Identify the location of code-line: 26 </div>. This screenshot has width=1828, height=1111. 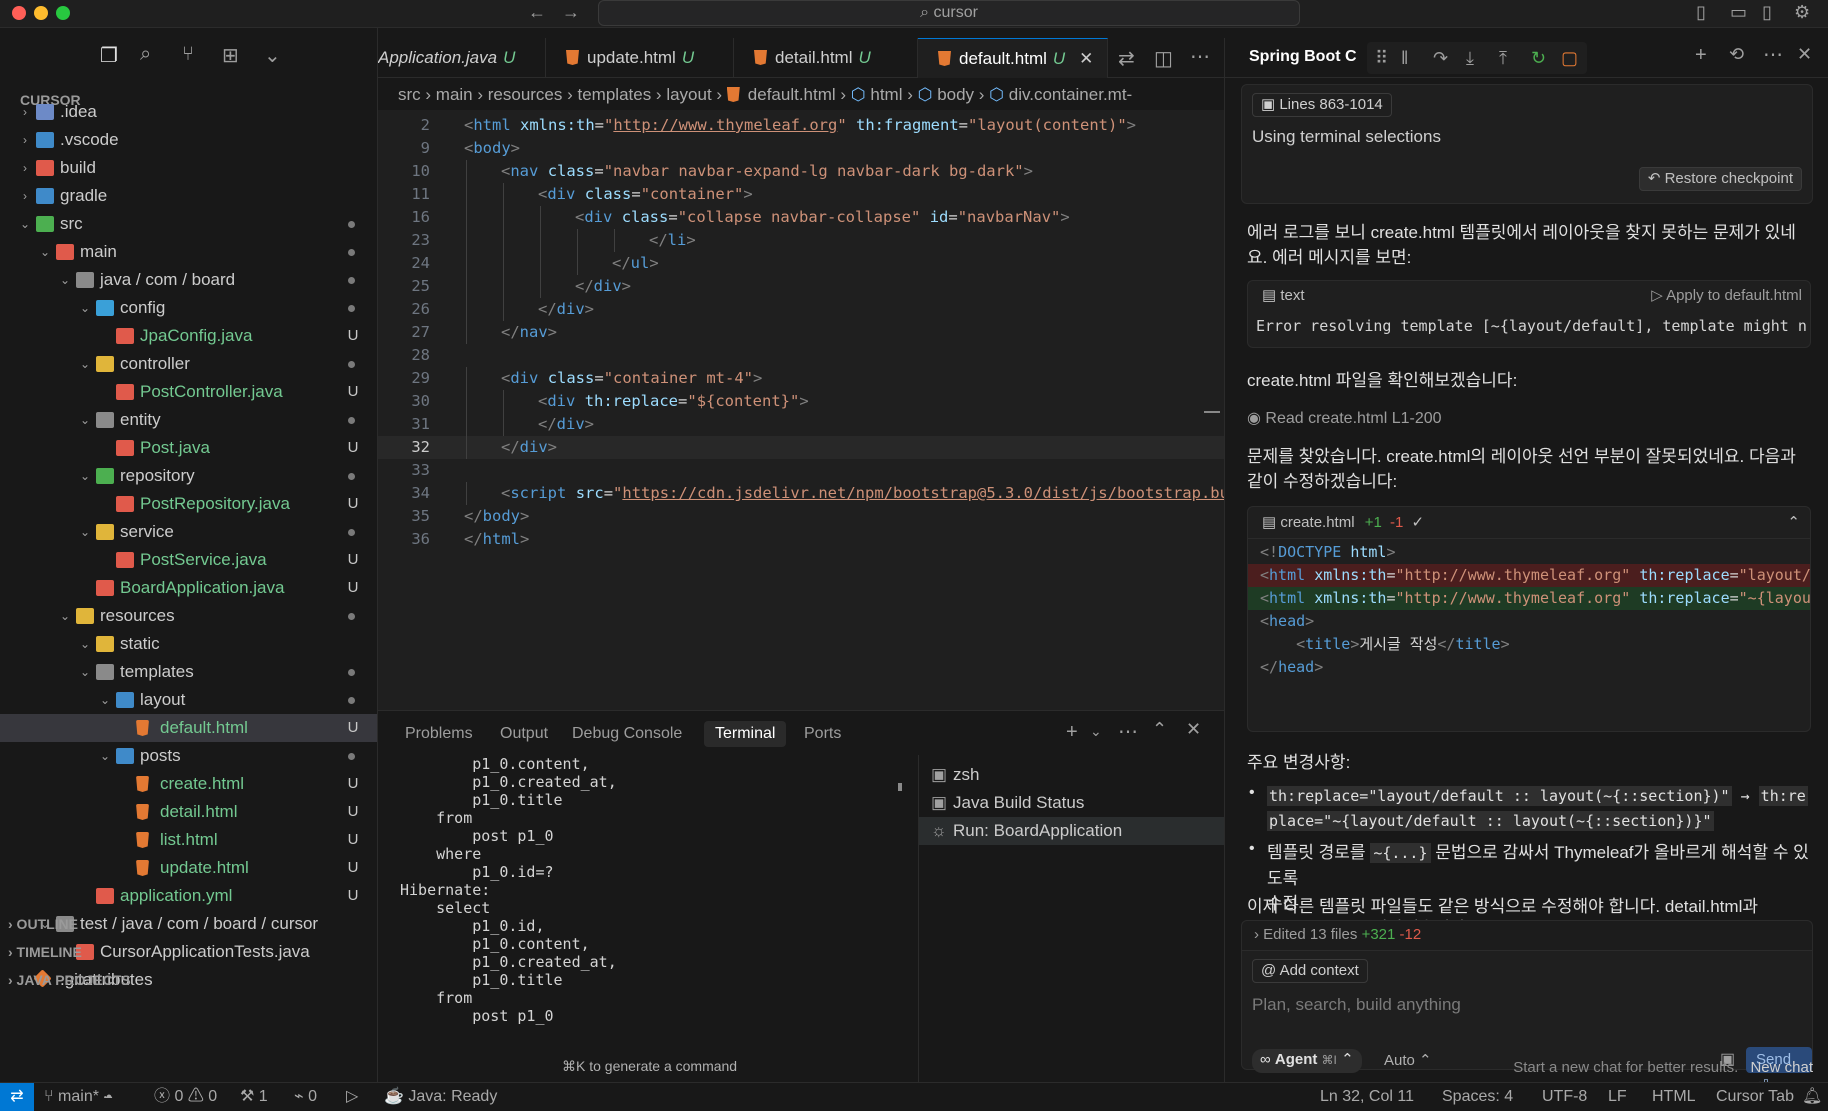
(801, 309).